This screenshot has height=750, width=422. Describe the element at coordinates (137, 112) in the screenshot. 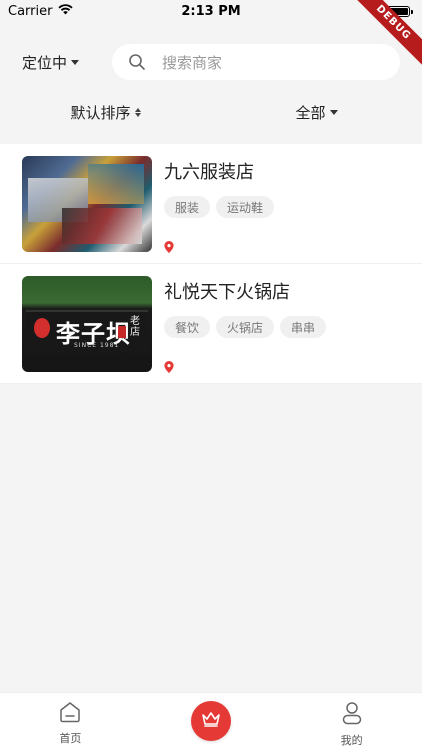

I see `sort-arrows-icon` at that location.